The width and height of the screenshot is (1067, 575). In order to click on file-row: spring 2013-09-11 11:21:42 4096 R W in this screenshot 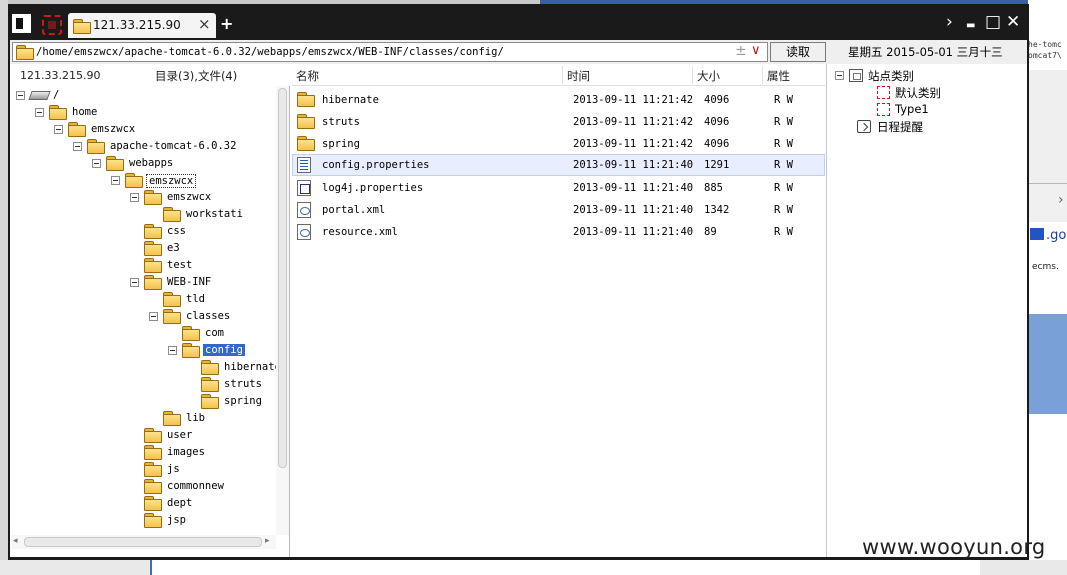, I will do `click(558, 144)`.